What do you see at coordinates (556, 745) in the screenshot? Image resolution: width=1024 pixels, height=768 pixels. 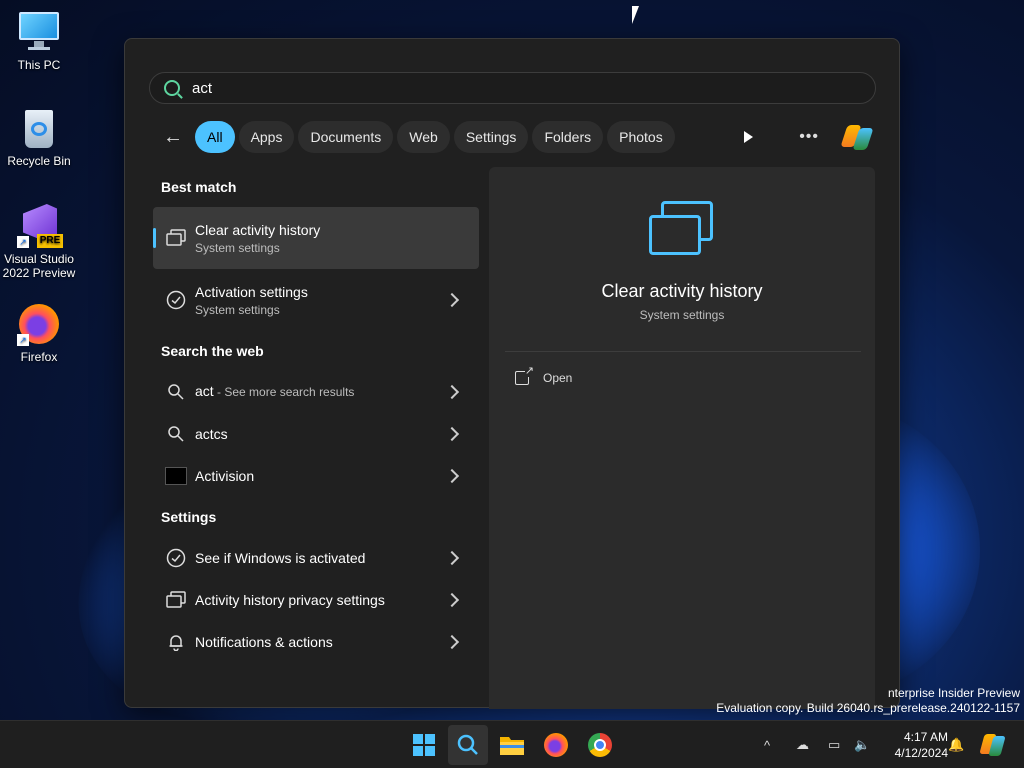 I see `firefox-icon` at bounding box center [556, 745].